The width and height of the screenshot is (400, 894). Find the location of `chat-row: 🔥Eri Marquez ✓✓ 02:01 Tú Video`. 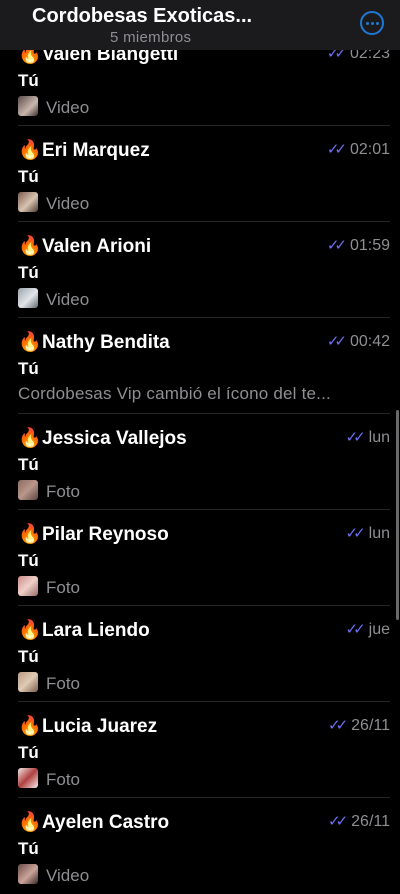

chat-row: 🔥Eri Marquez ✓✓ 02:01 Tú Video is located at coordinates (200, 174).